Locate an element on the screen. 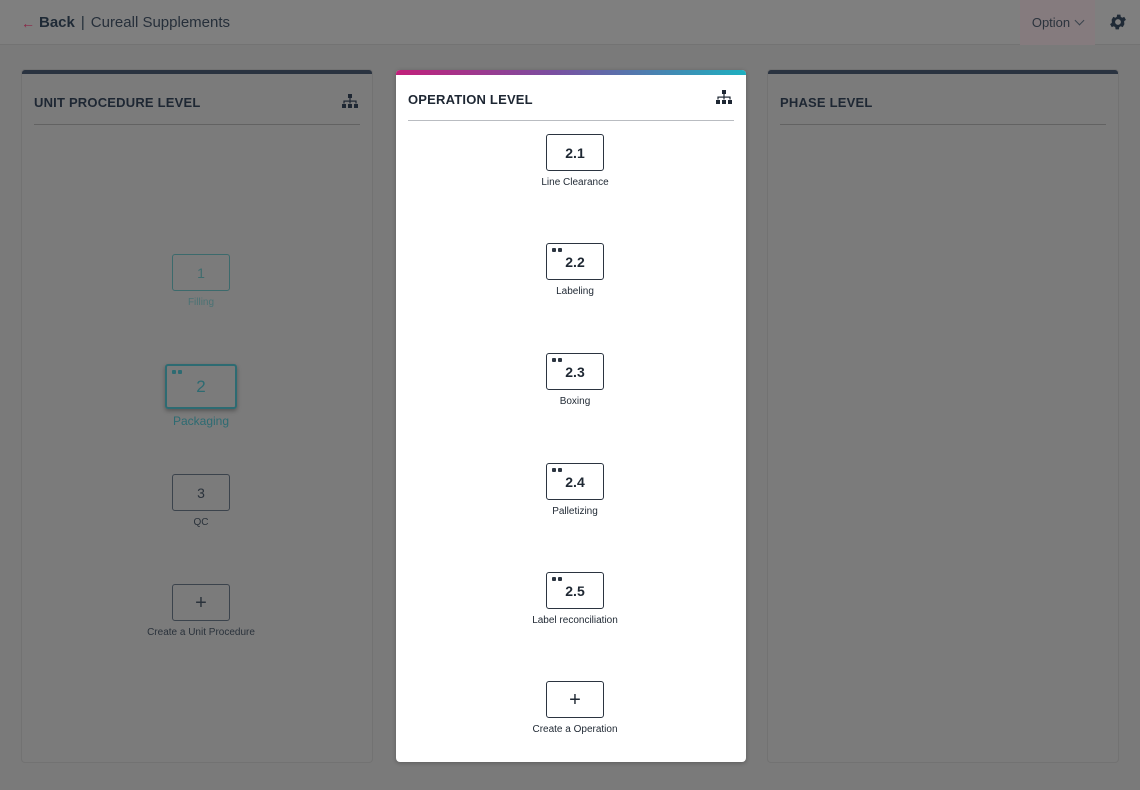 The width and height of the screenshot is (1140, 790). option-label: Option is located at coordinates (1051, 22).